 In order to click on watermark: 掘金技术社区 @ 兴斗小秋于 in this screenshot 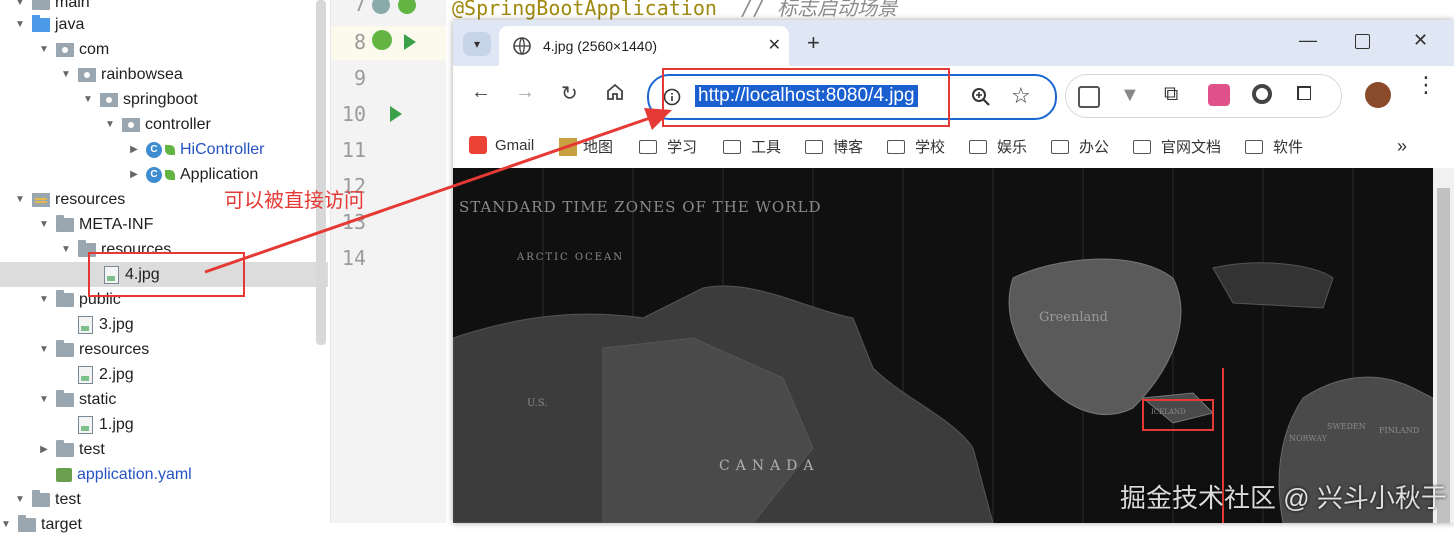, I will do `click(1283, 498)`.